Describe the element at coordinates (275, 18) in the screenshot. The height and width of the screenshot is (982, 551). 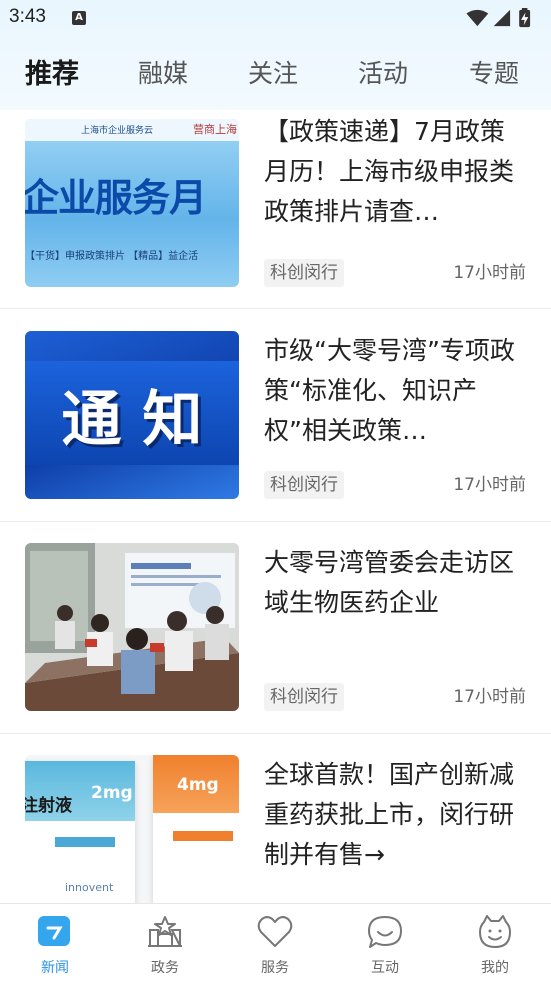
I see `status-bar: 3:43 A` at that location.